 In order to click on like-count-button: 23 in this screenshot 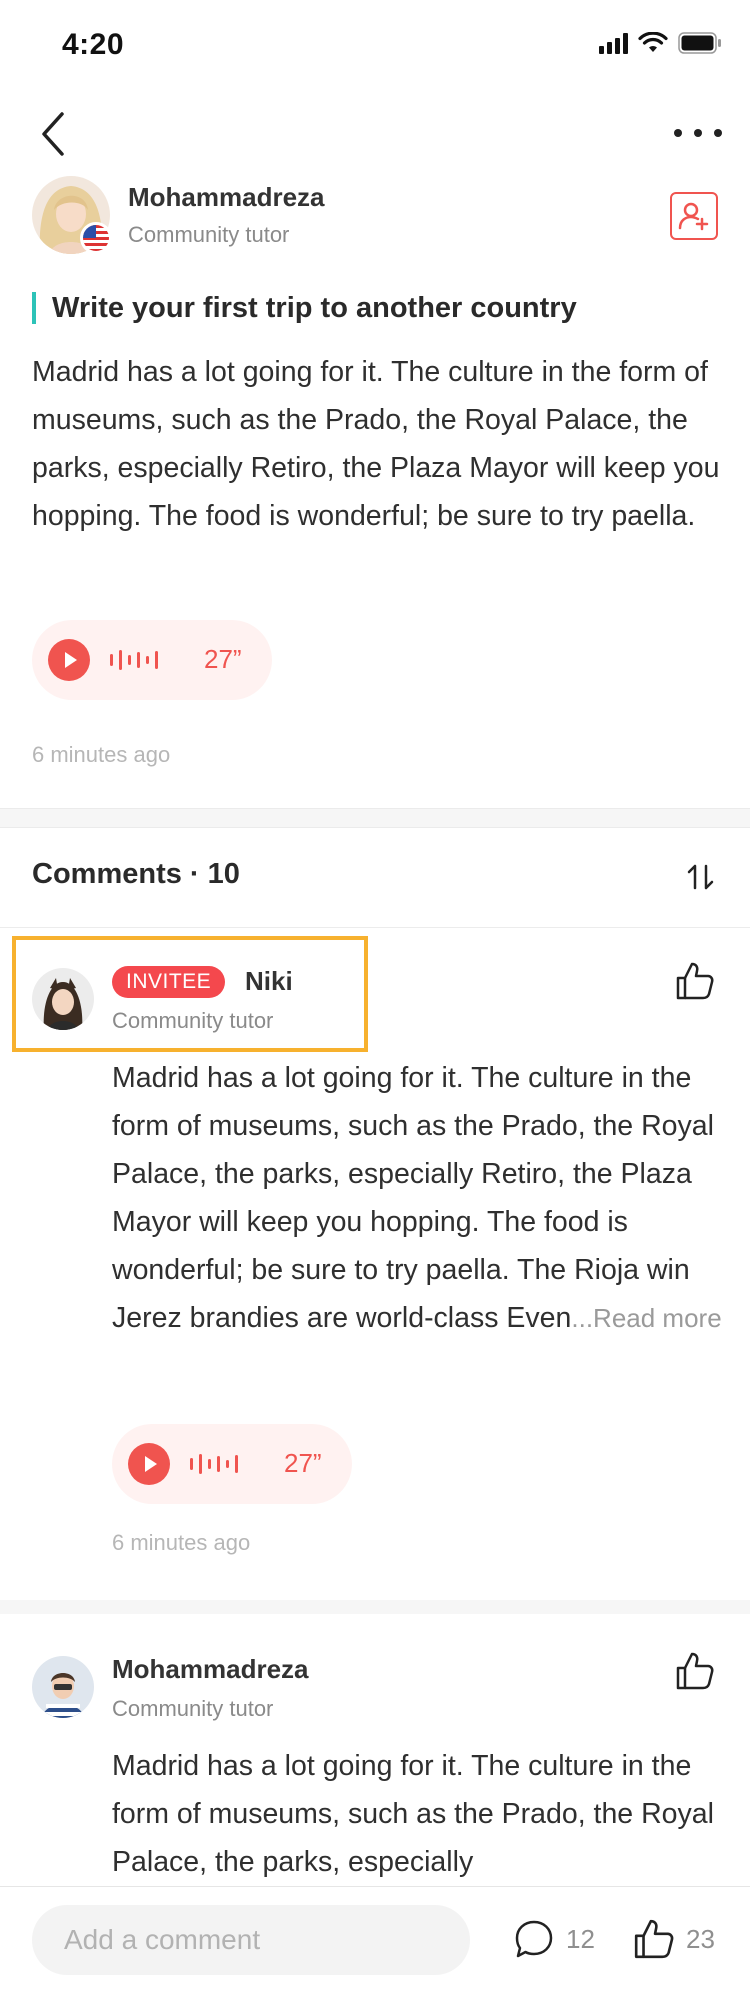, I will do `click(673, 1939)`.